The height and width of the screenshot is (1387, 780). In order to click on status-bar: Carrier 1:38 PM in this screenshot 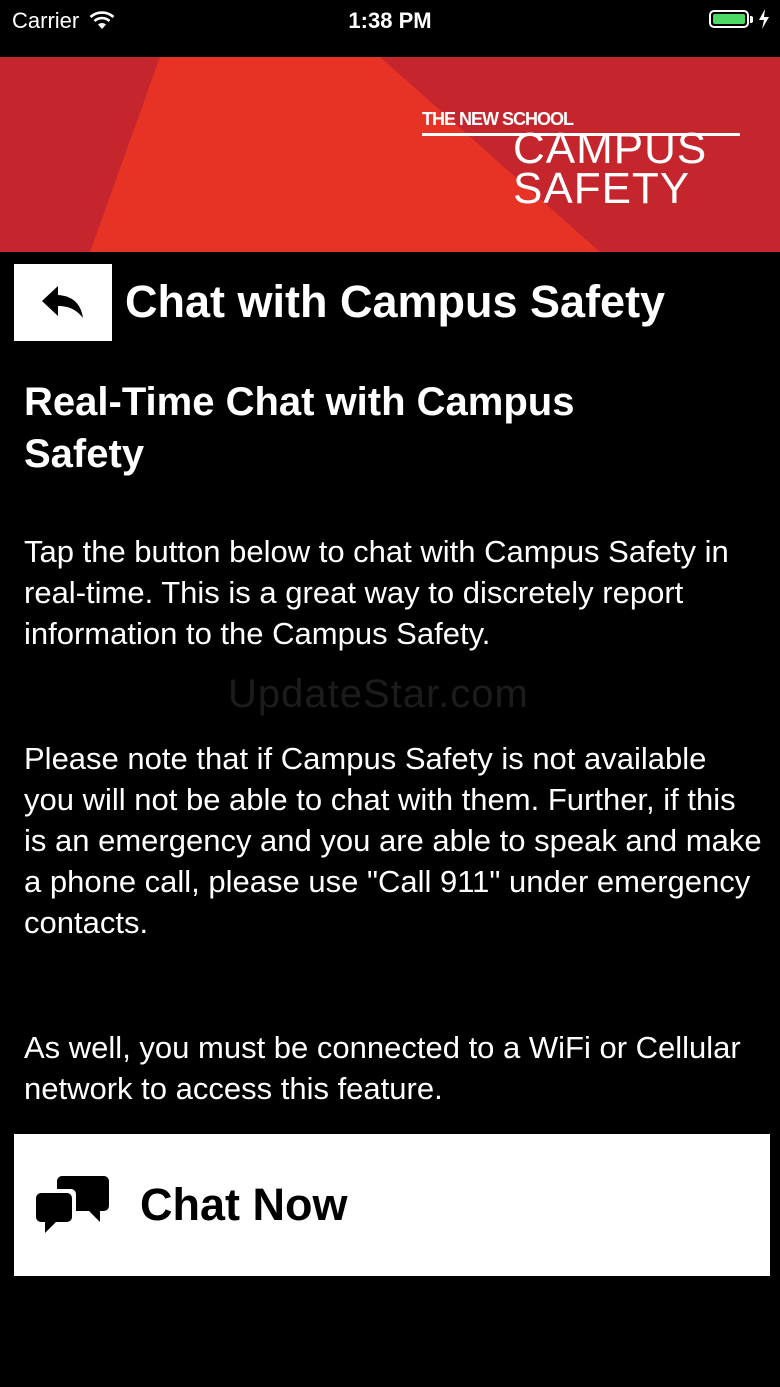, I will do `click(390, 20)`.